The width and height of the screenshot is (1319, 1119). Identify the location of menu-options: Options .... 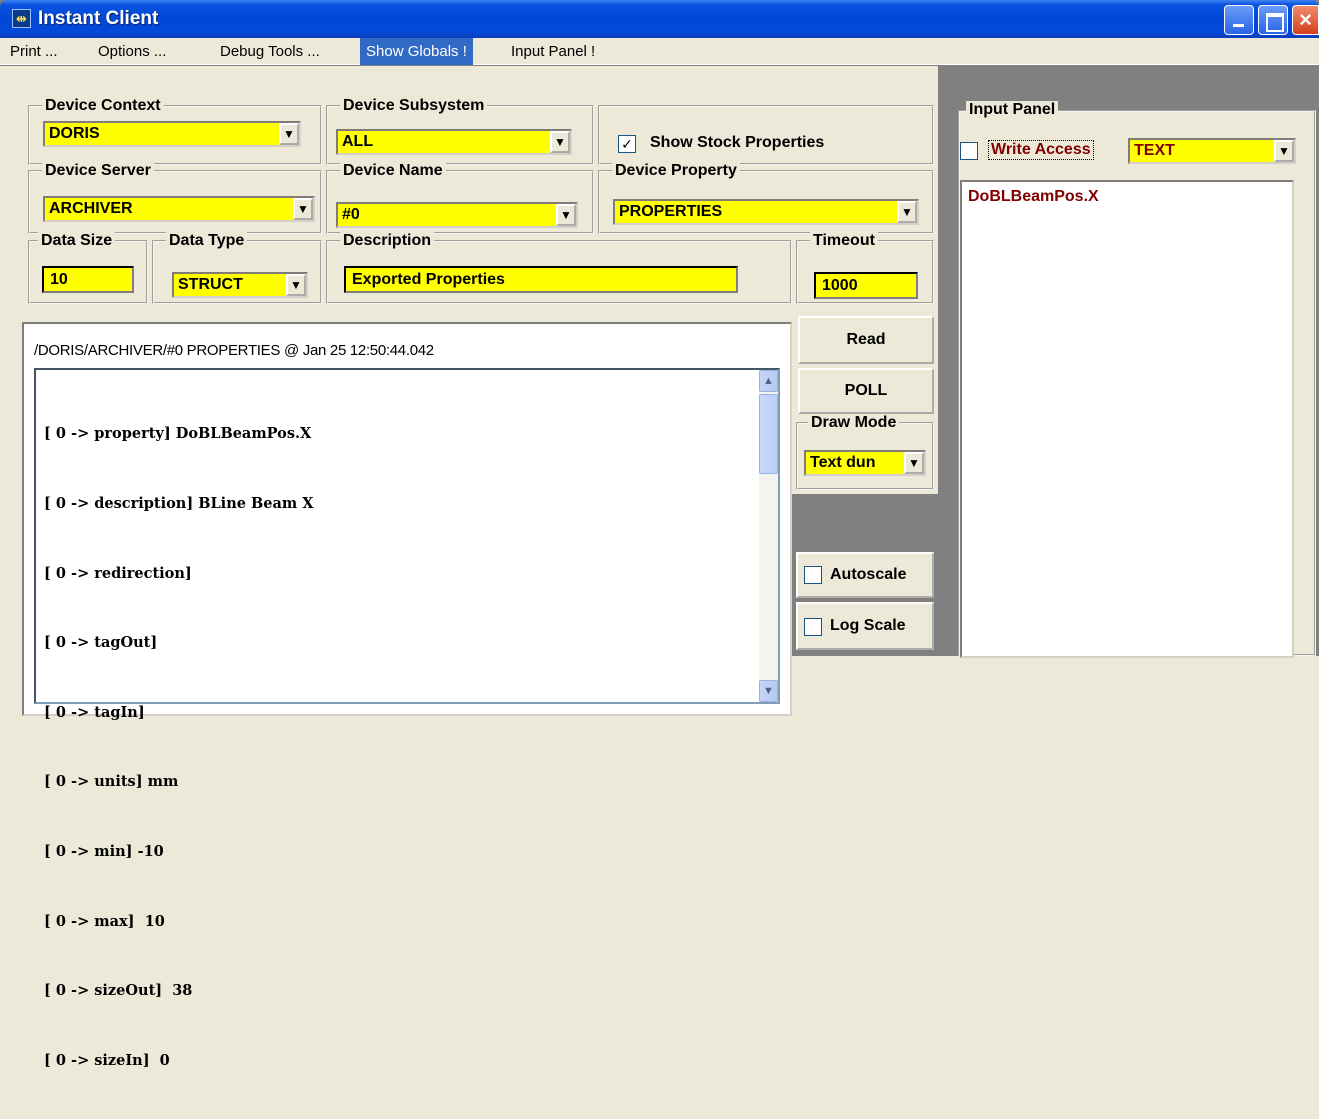
(132, 51).